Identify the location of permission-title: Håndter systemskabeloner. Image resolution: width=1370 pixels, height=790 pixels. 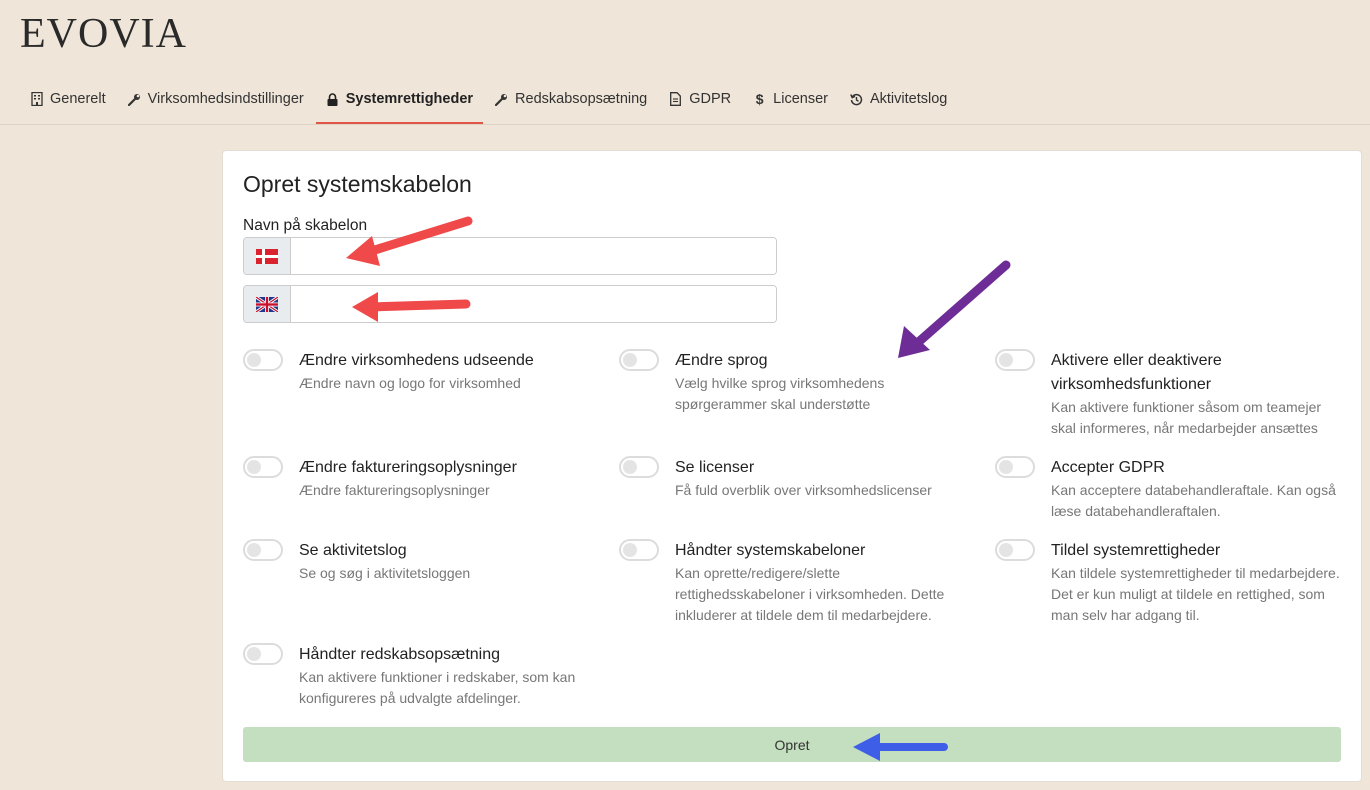
(770, 550).